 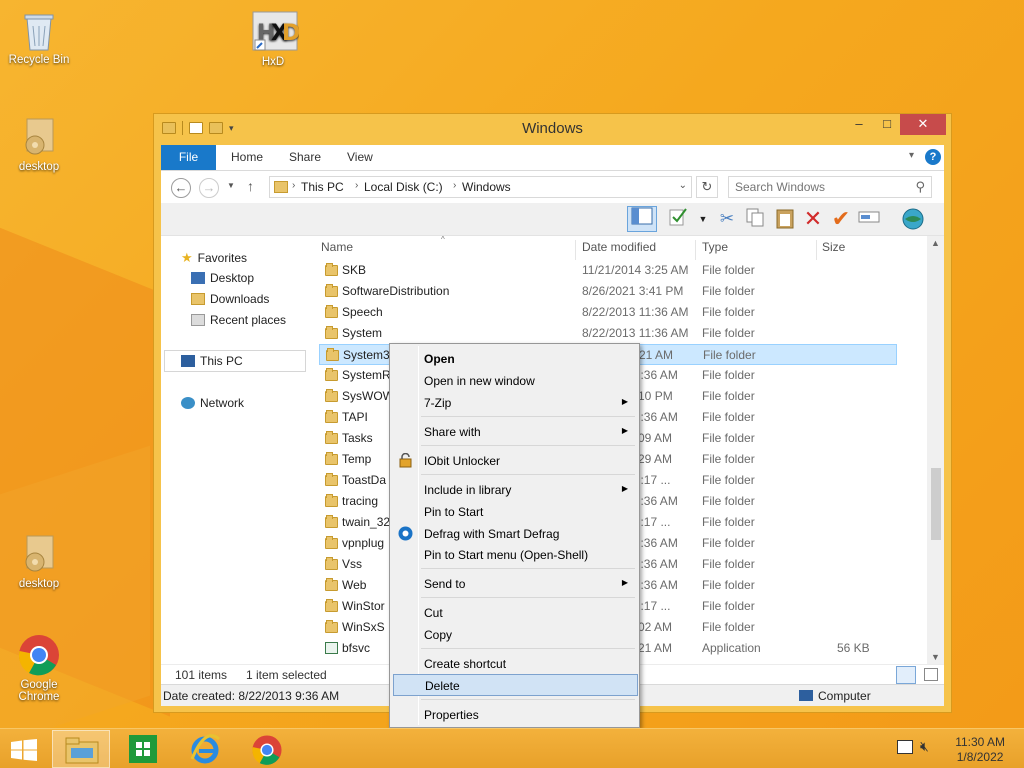 I want to click on vertical-scrollbar: ▲ ▼, so click(x=935, y=450).